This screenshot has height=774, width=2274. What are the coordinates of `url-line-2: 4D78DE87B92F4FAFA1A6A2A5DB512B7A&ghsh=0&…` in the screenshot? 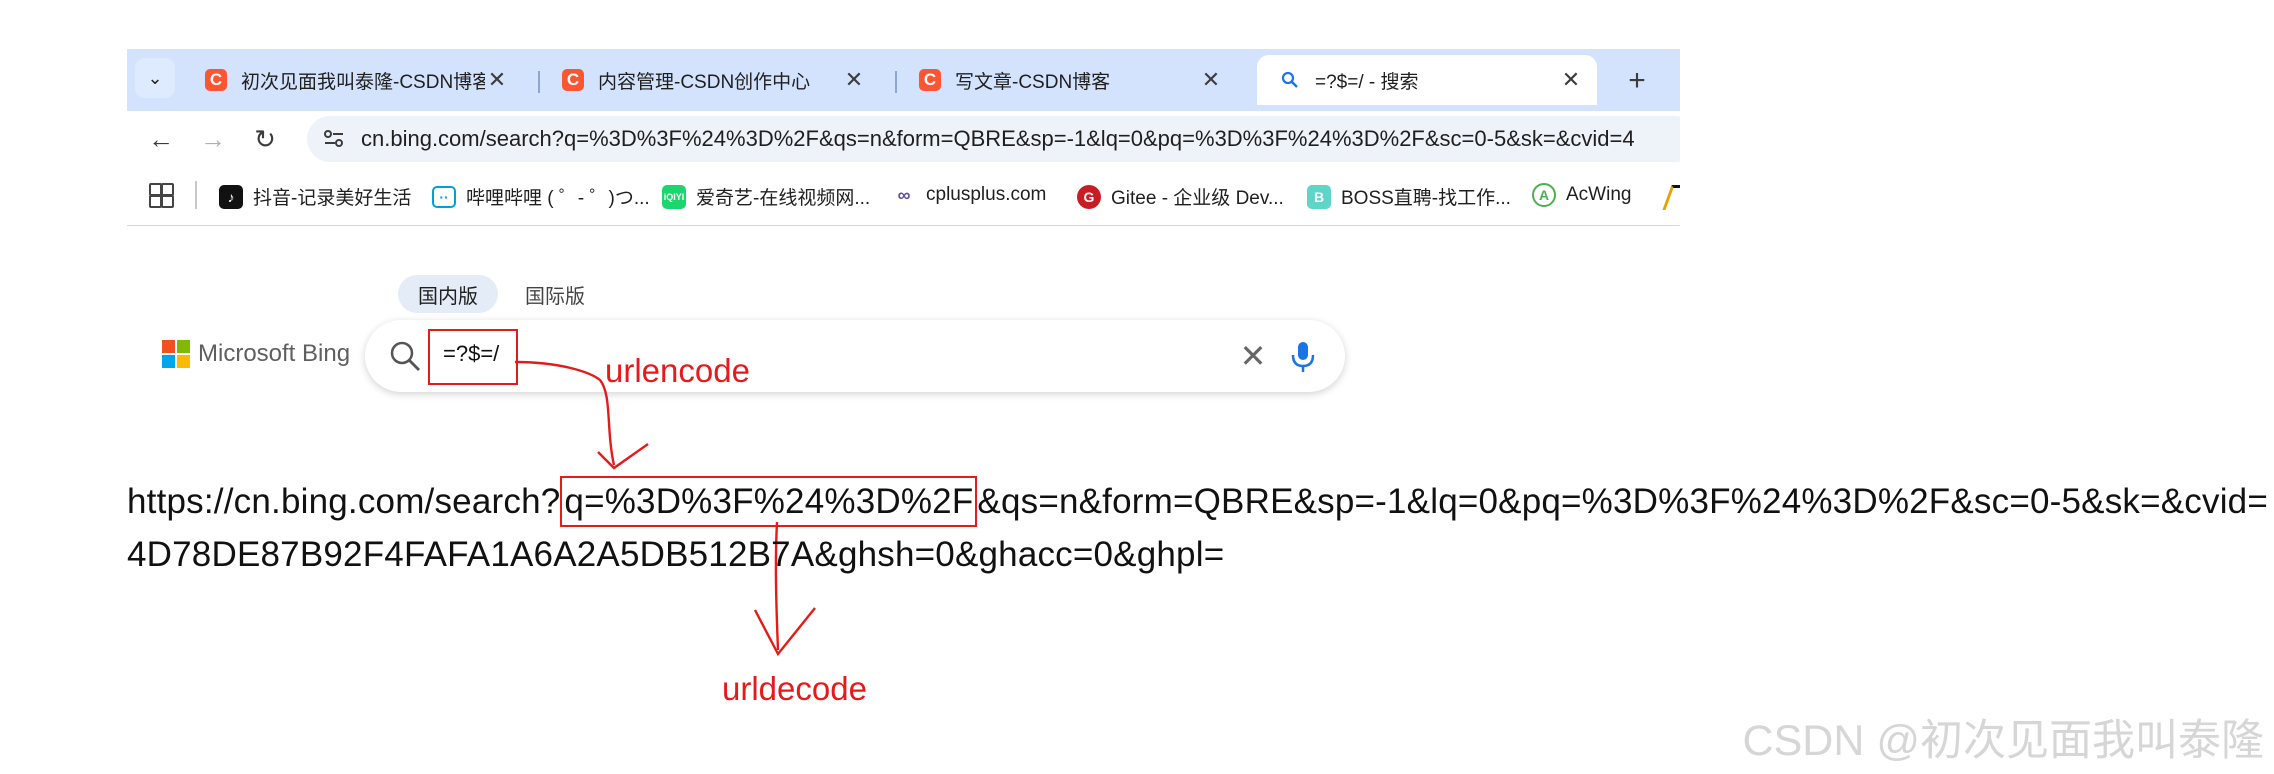 It's located at (676, 554).